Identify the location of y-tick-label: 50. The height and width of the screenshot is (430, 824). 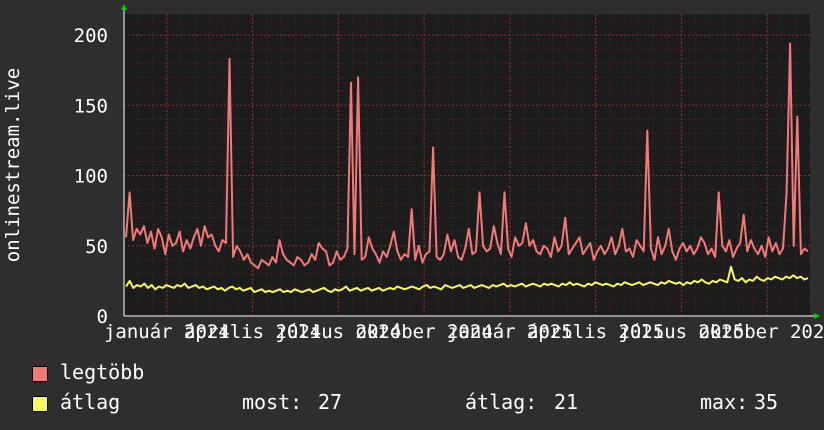
(96, 247).